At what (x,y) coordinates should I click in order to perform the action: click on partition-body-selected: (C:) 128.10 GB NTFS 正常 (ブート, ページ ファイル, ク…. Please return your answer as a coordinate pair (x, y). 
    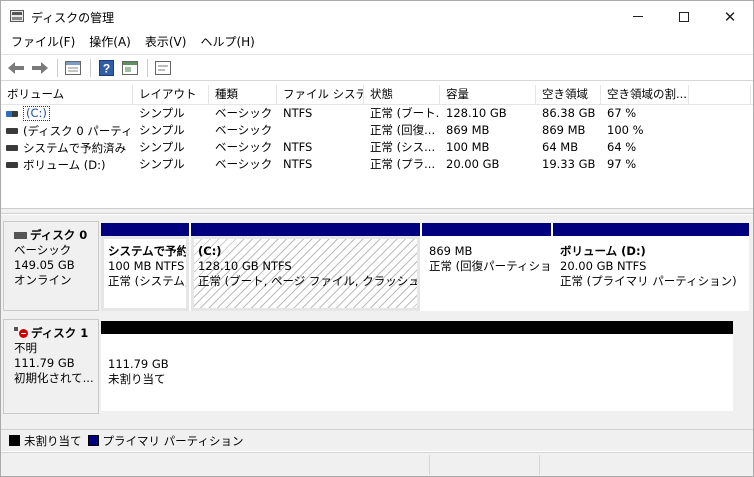
    Looking at the image, I should click on (305, 273).